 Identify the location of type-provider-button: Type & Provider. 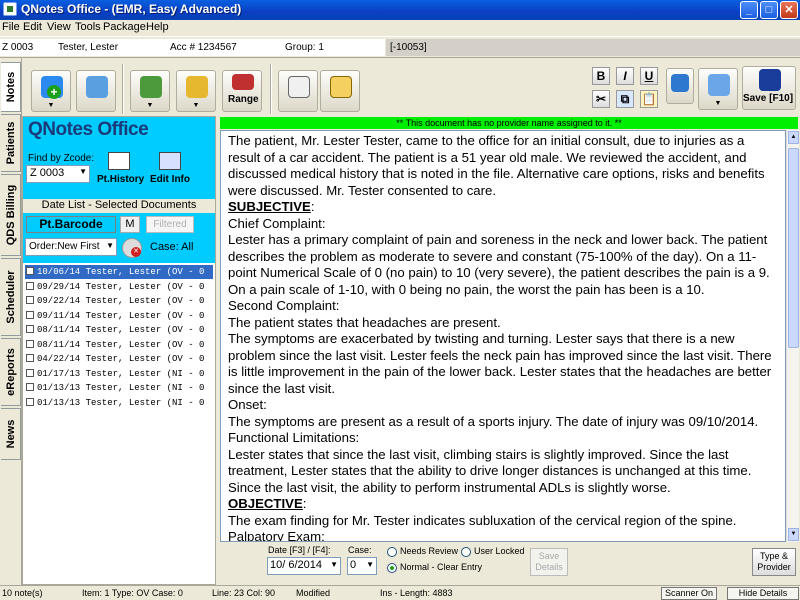
(774, 562).